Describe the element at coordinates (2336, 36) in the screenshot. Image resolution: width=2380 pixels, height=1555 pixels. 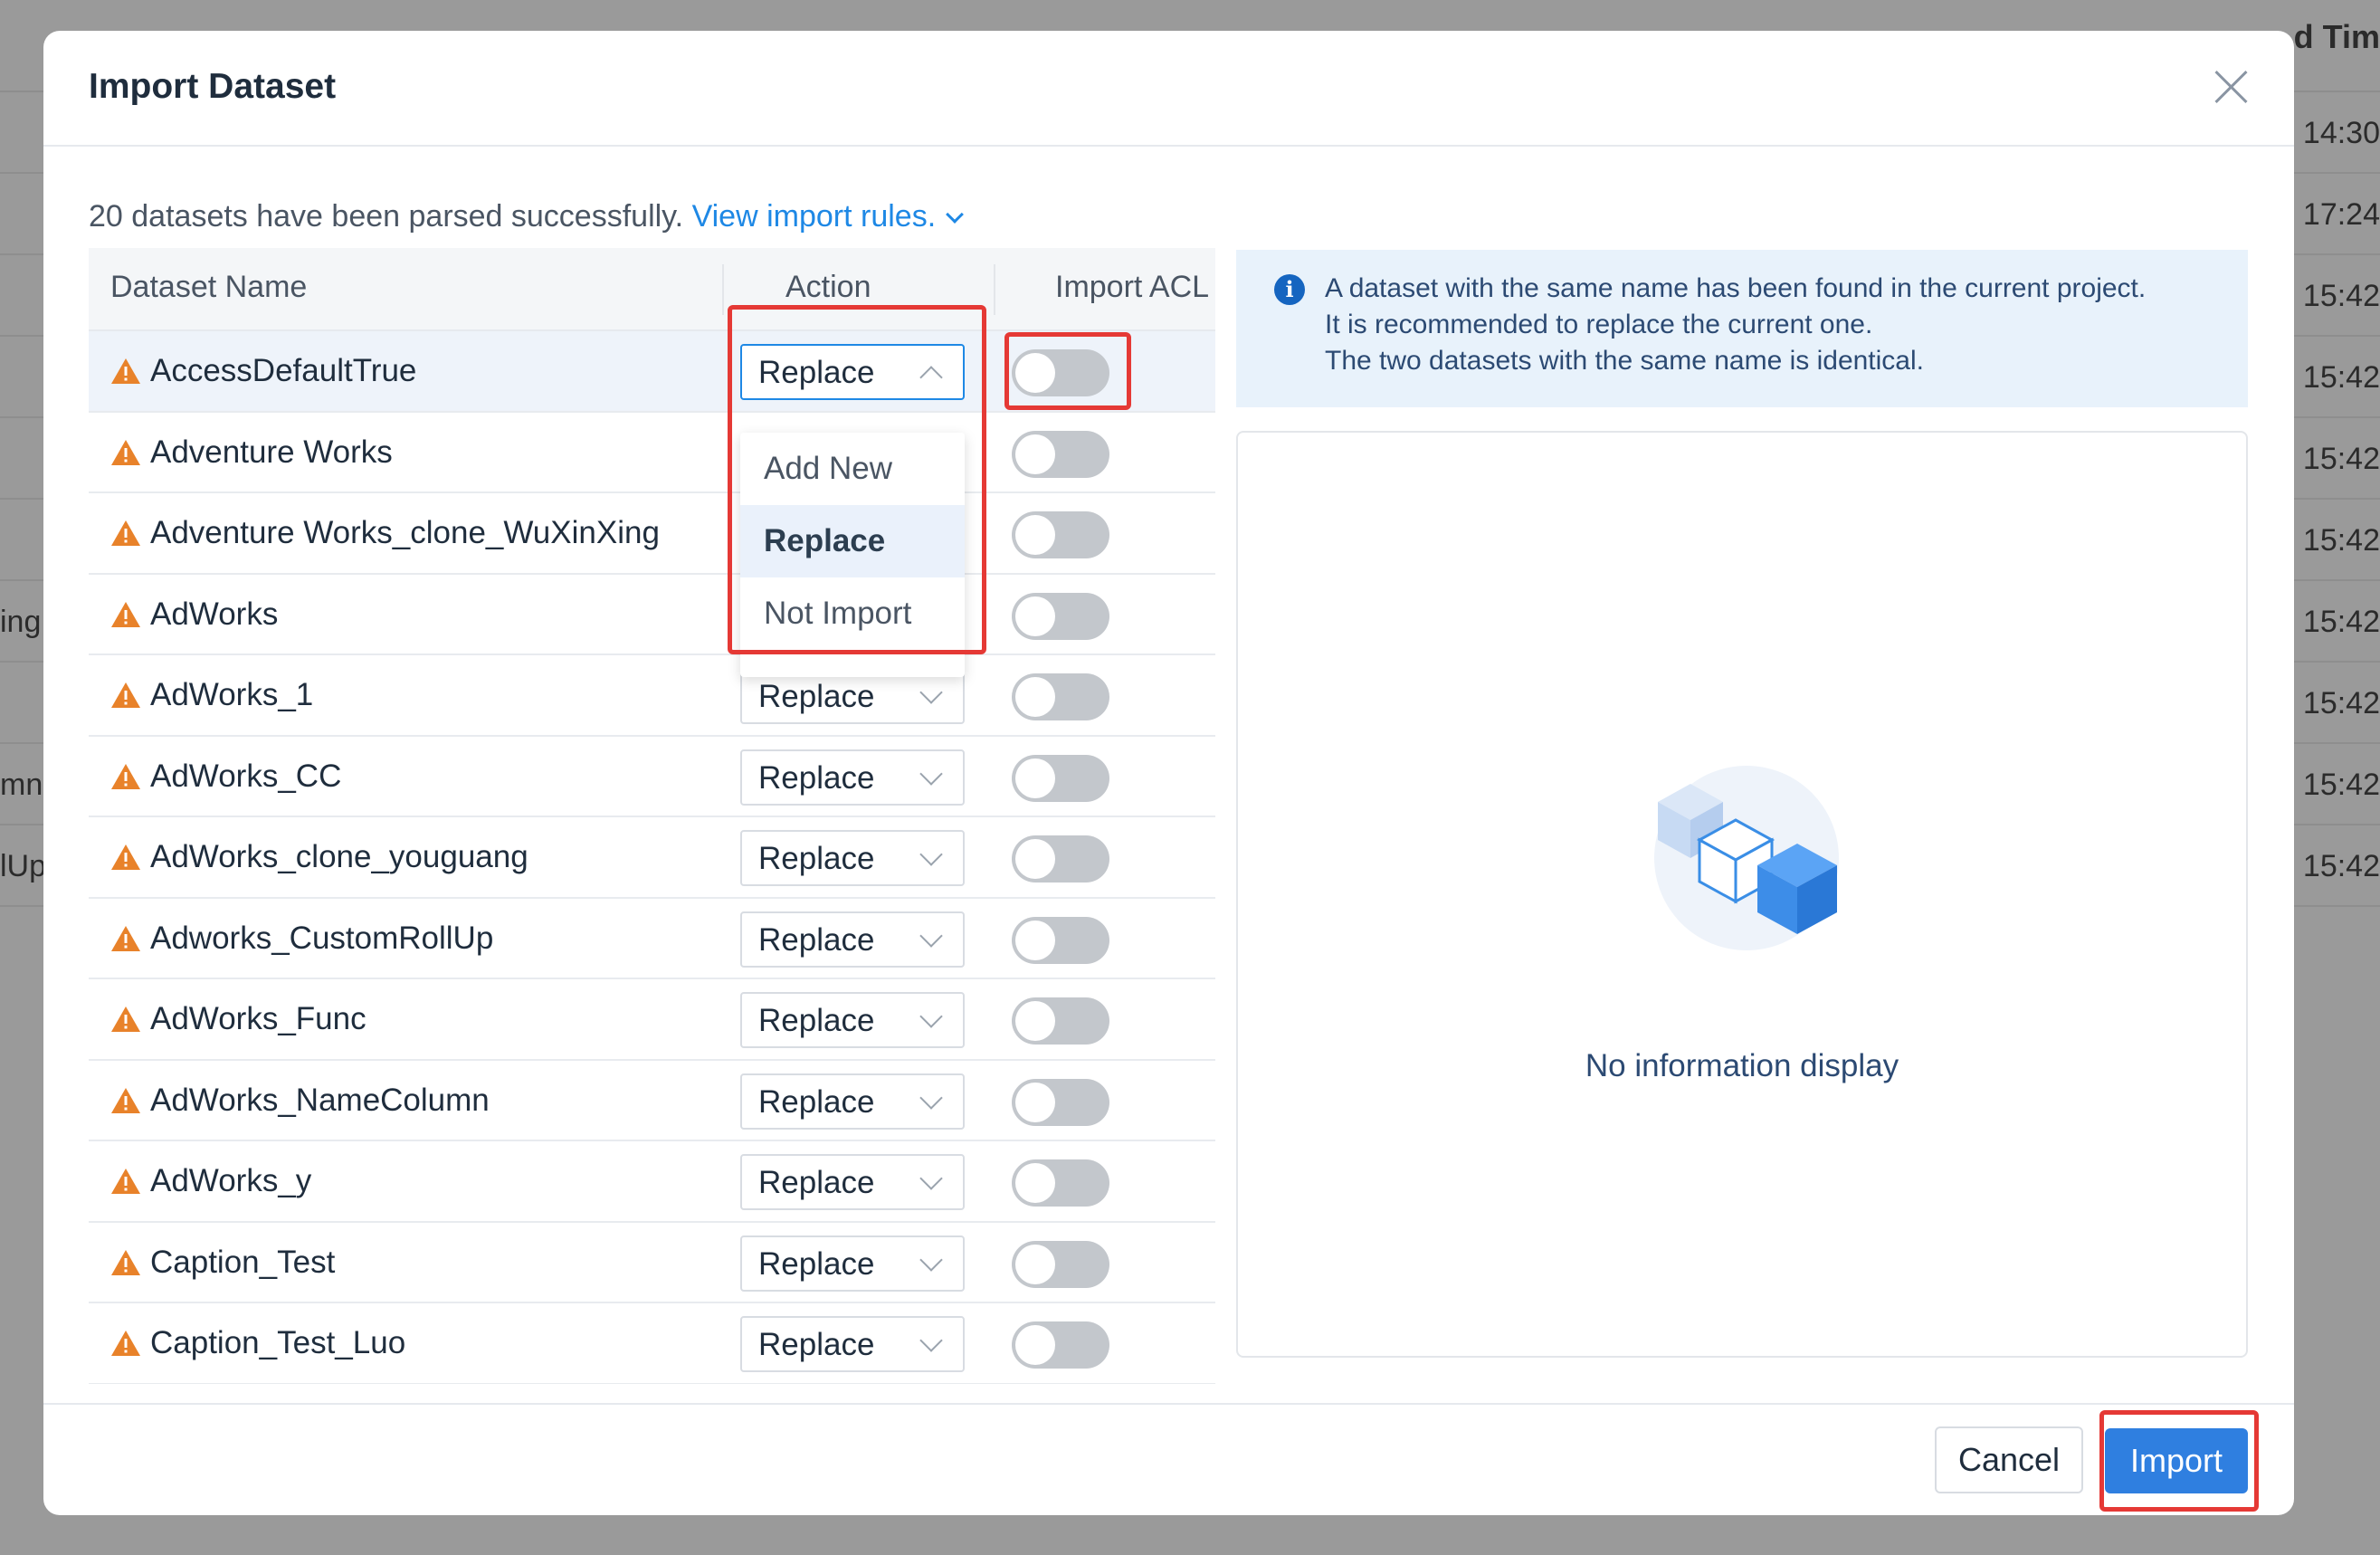
I see `background-column-header: d Tim` at that location.